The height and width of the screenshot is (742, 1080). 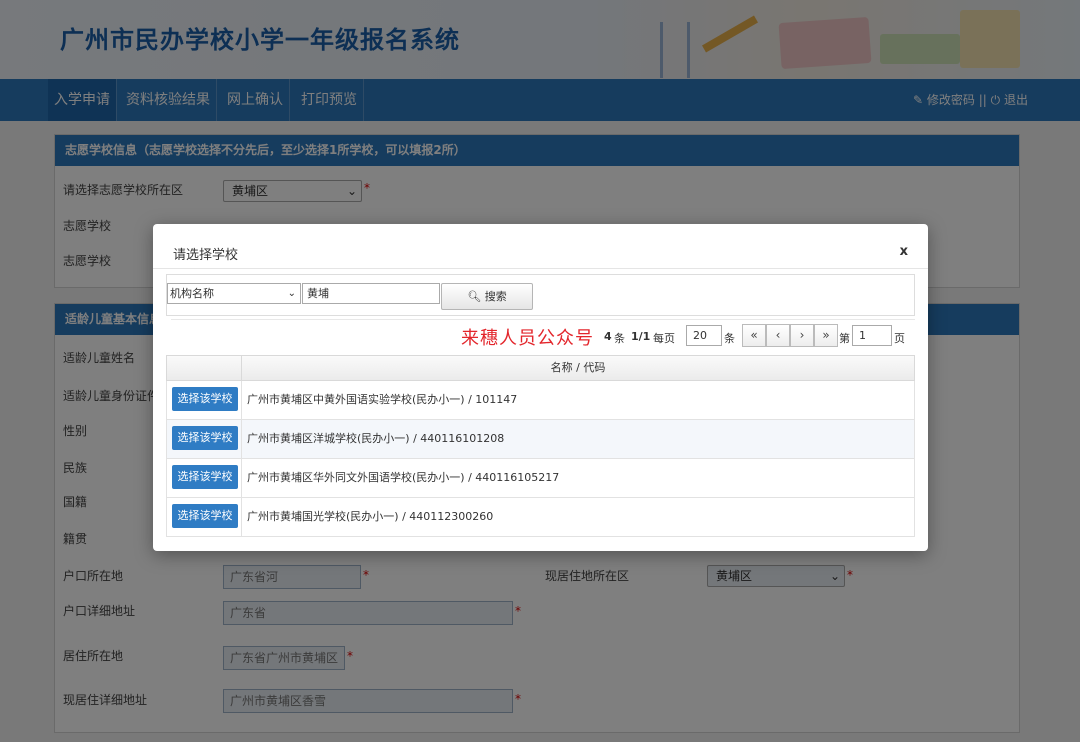 What do you see at coordinates (664, 338) in the screenshot?
I see `per-page-label: 每页` at bounding box center [664, 338].